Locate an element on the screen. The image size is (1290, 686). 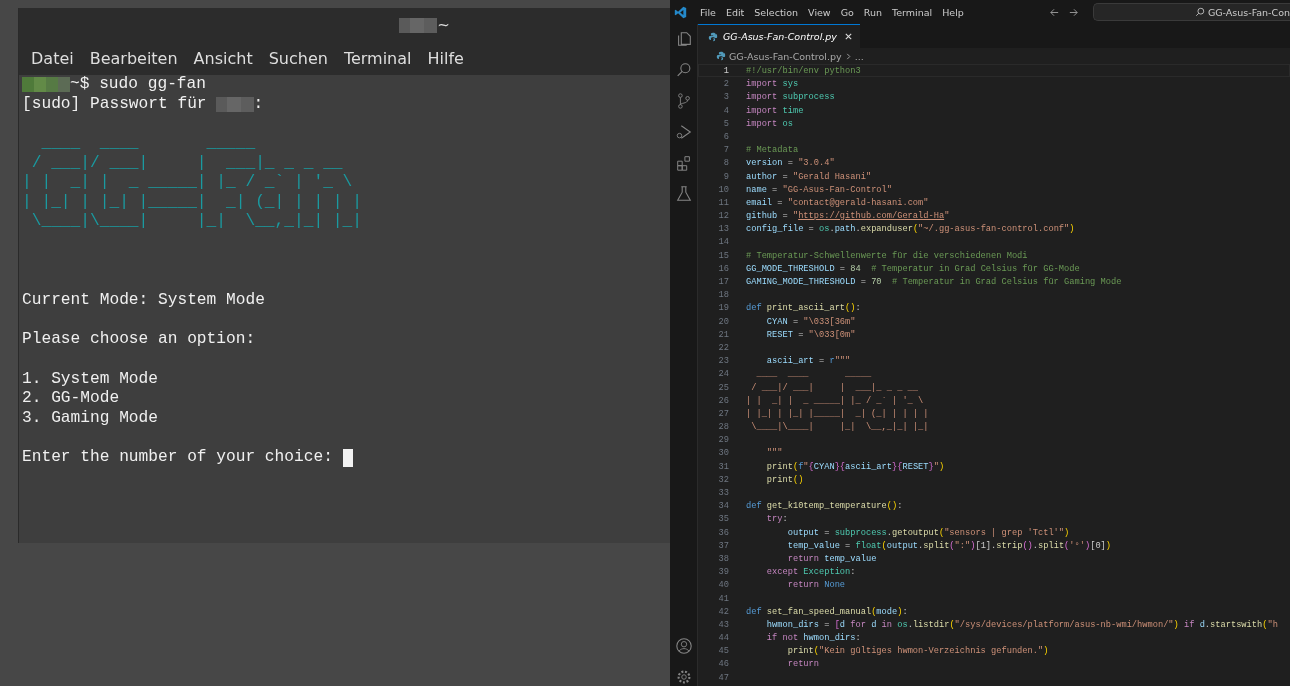
forward-arrow-icon is located at coordinates (1073, 12).